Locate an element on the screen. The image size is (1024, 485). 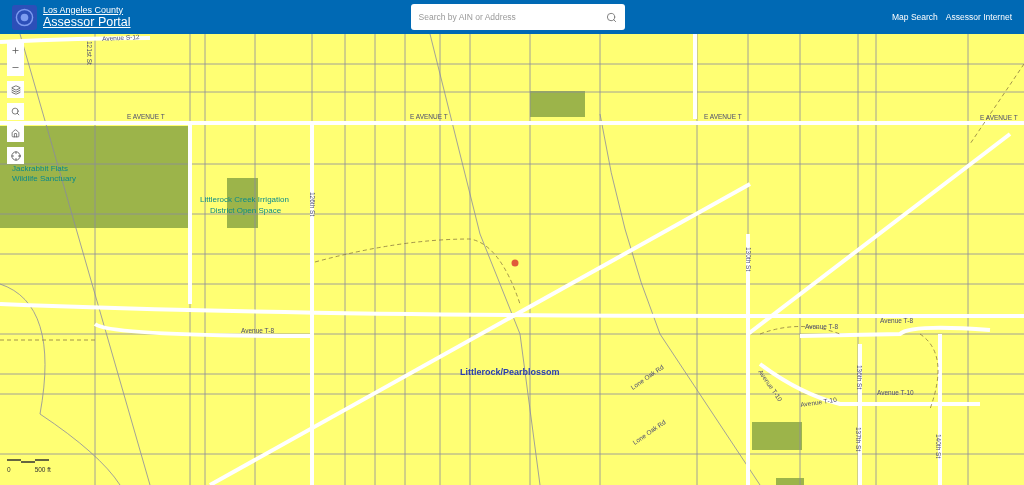
portal-title-link: Assessor Portal is located at coordinates (87, 22).